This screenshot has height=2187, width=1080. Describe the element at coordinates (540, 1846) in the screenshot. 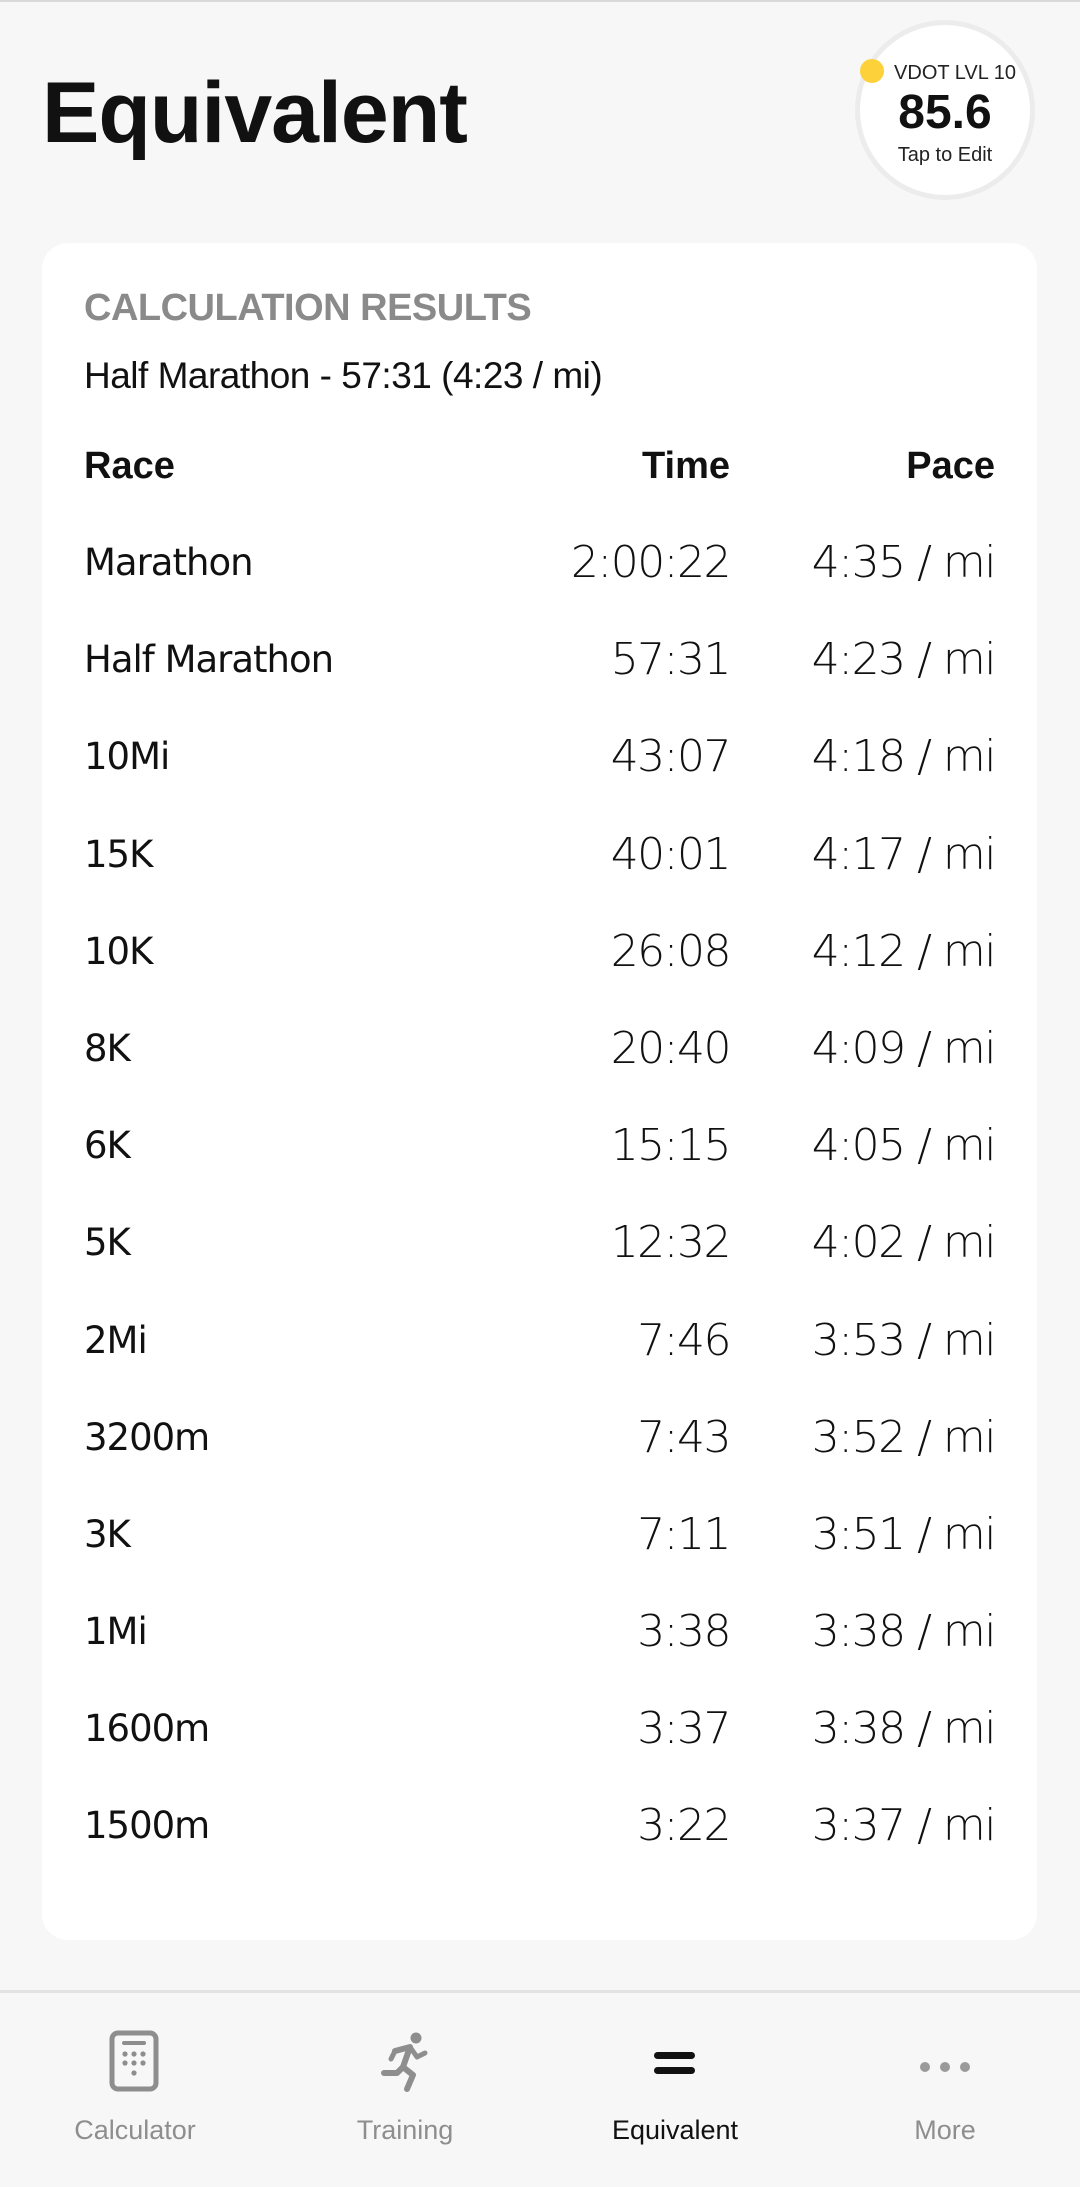

I see `table-row: 1500m 3:22 3:37 / mi` at that location.